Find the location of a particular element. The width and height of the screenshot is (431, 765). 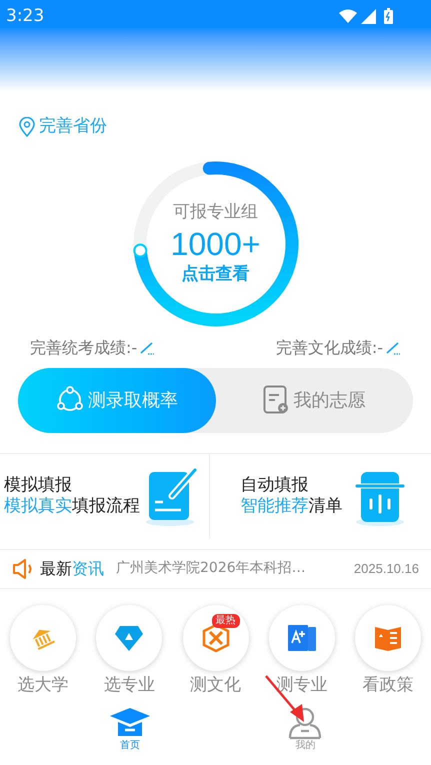

grade-card-icon is located at coordinates (302, 637).